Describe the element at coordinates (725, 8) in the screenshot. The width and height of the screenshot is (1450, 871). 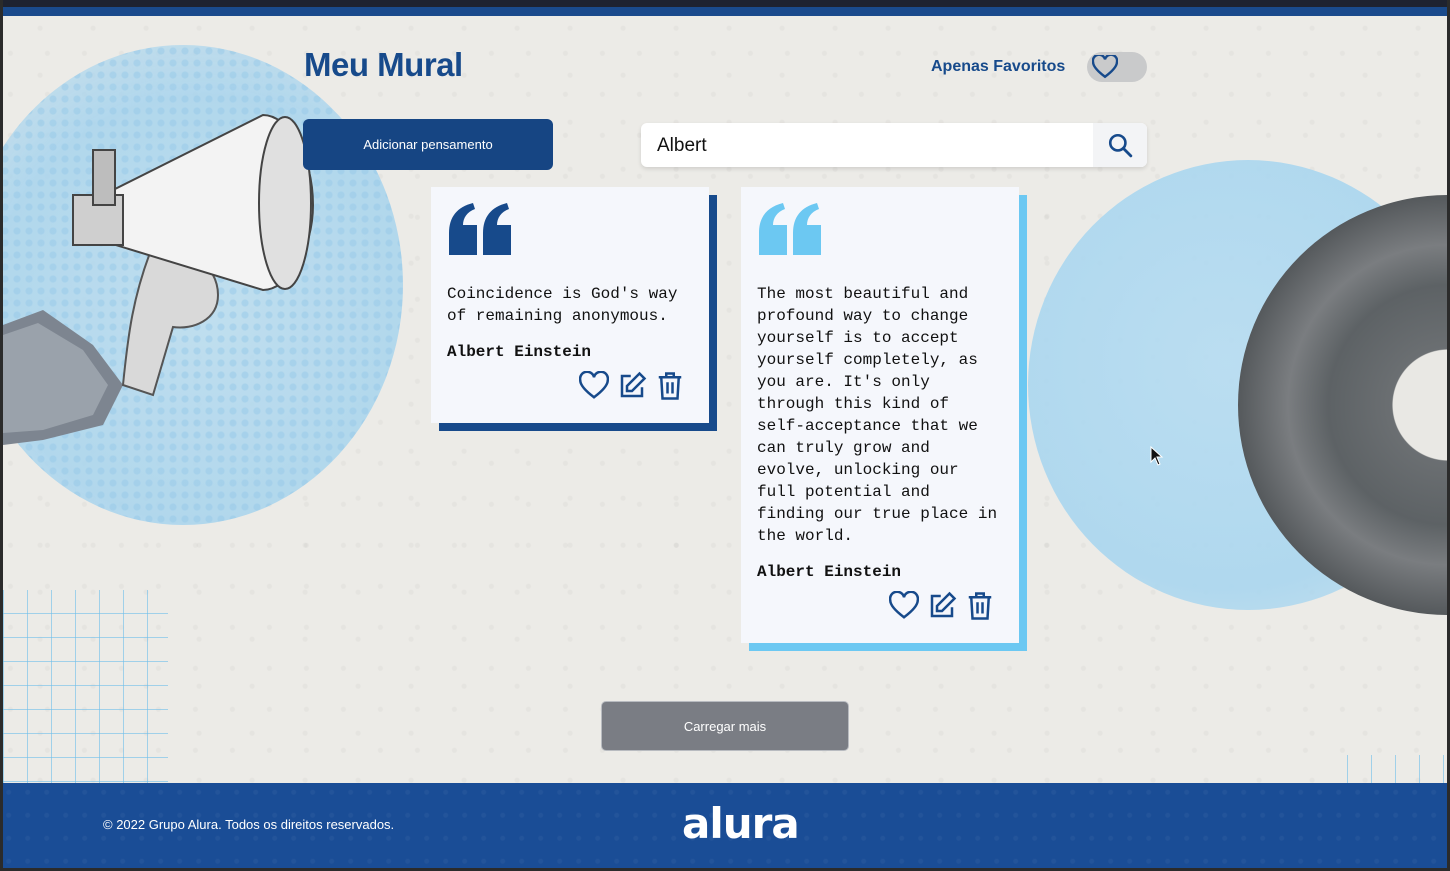
I see `top-bar` at that location.